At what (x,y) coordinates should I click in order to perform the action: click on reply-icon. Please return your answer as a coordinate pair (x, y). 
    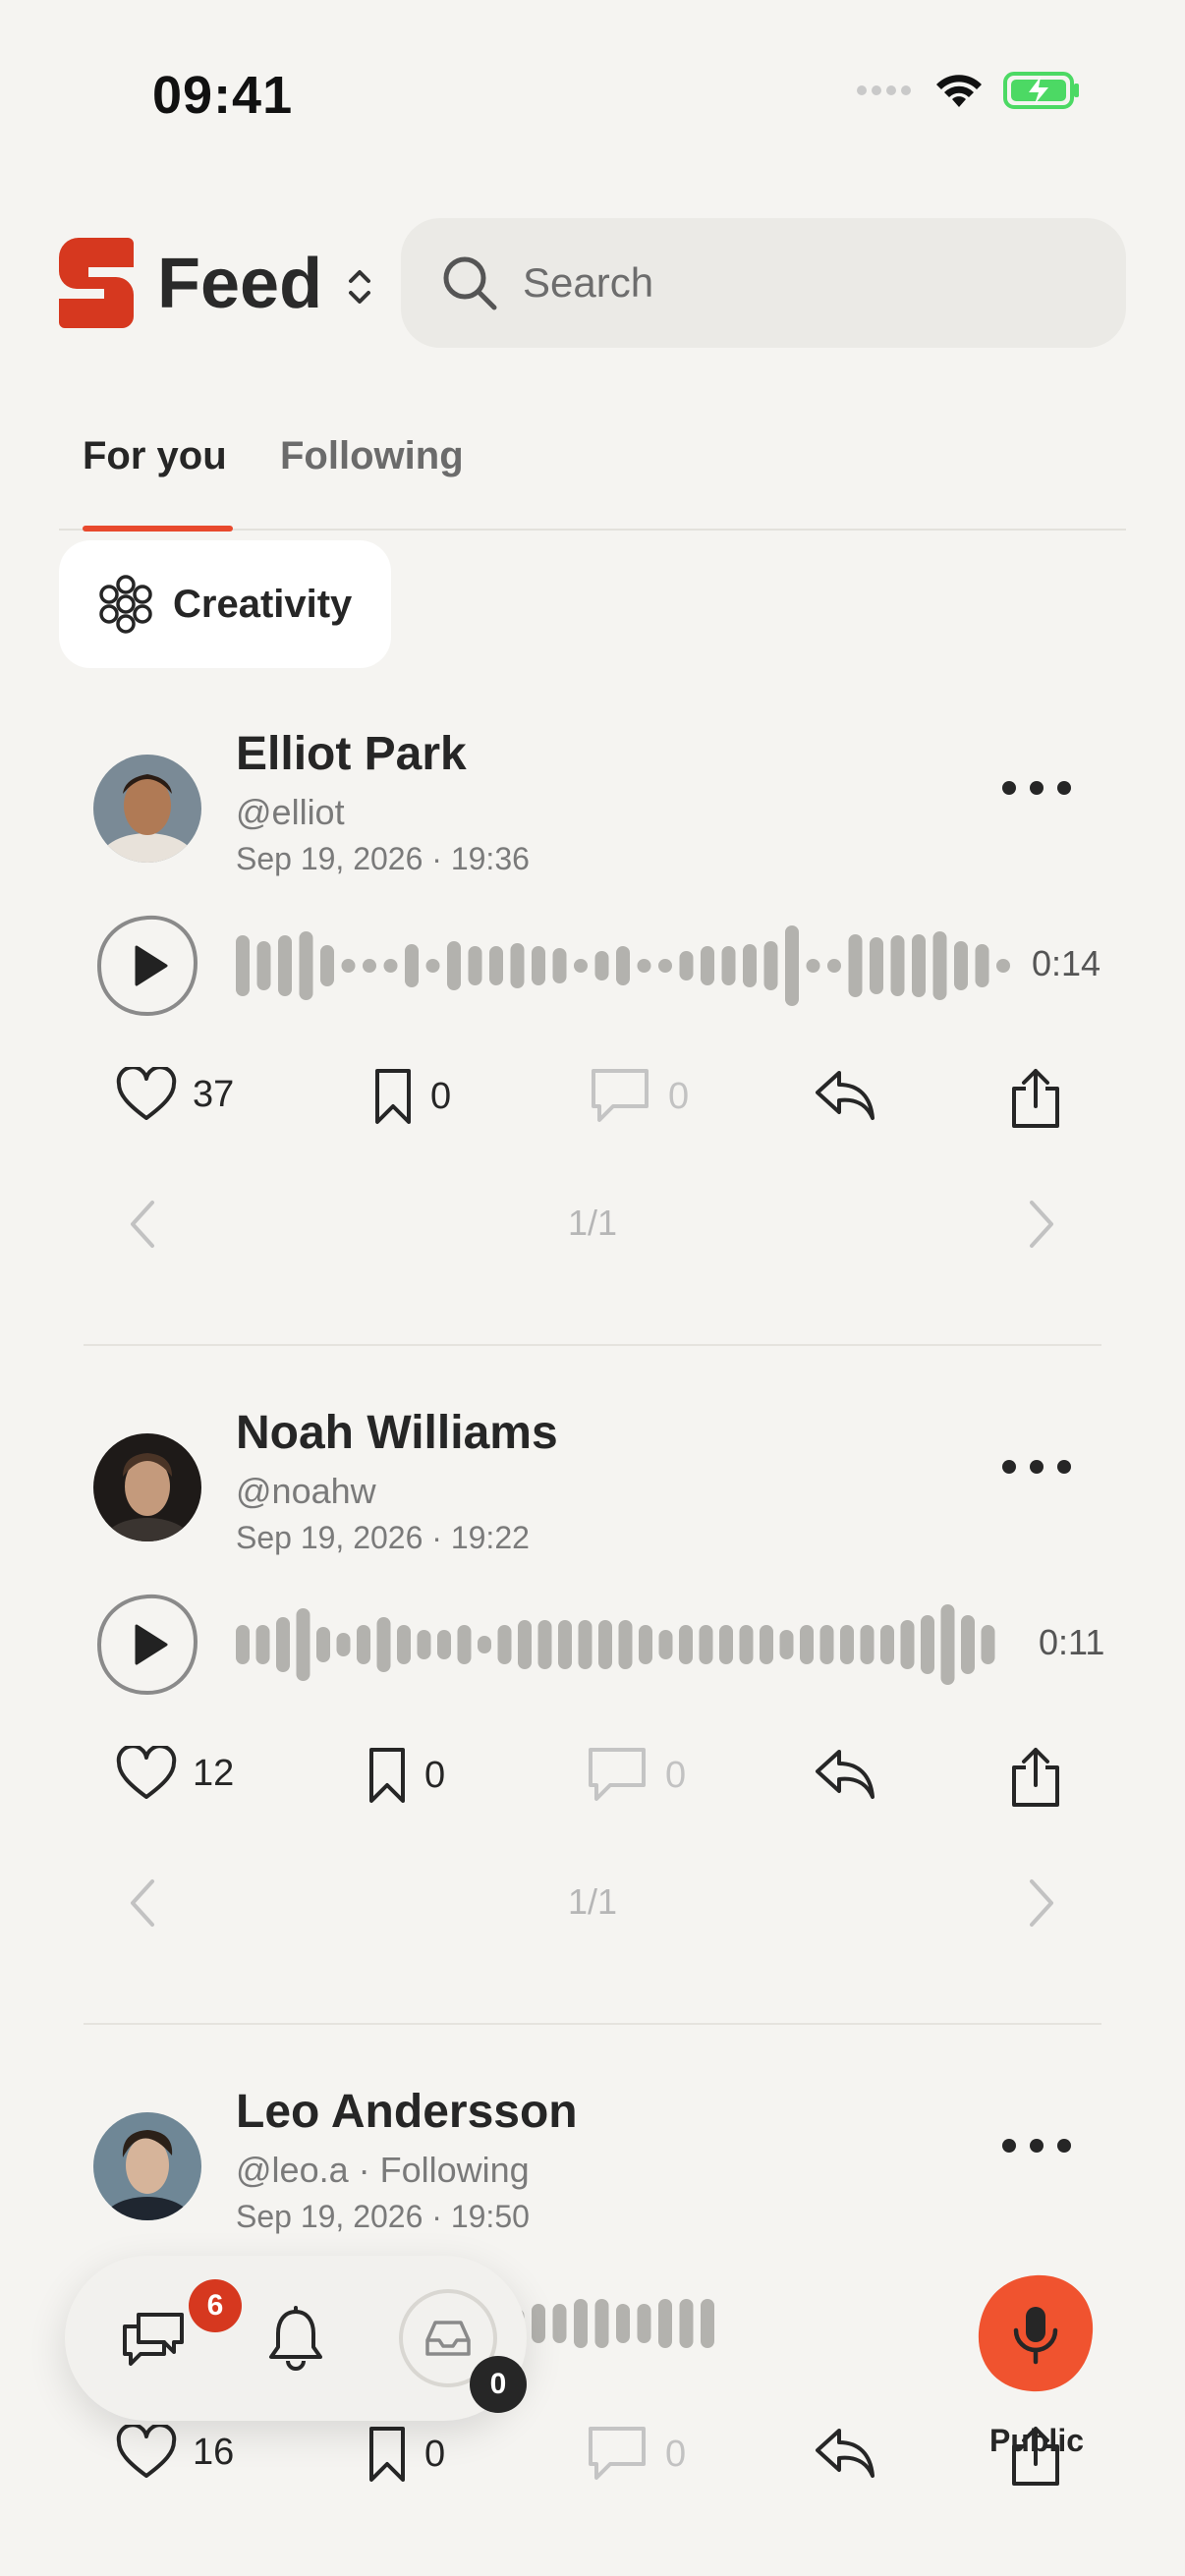
    Looking at the image, I should click on (846, 1774).